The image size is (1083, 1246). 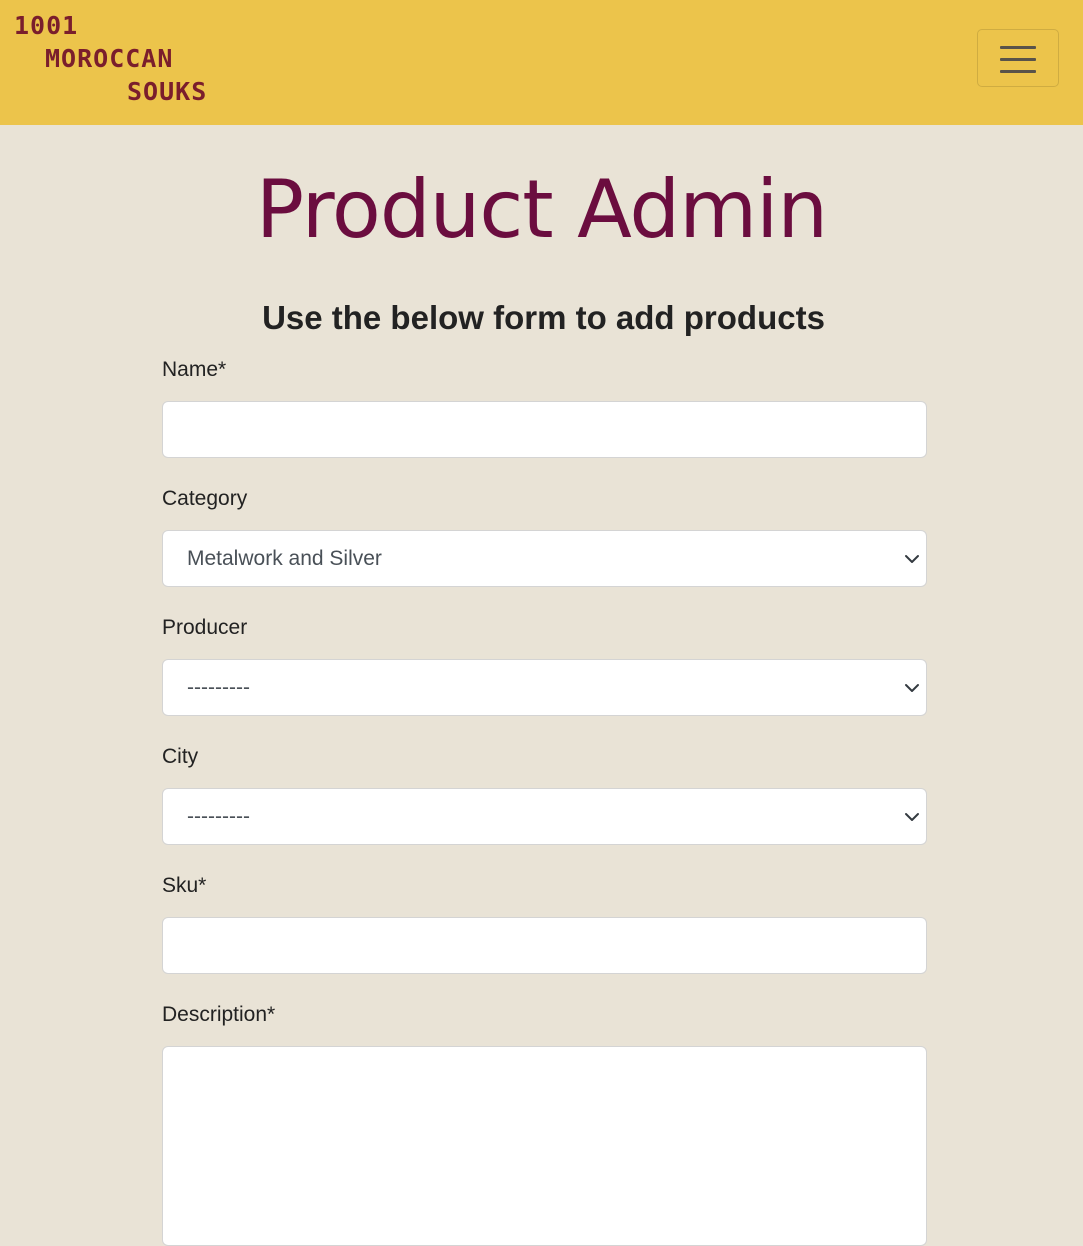 I want to click on category-select: Metalwork and Silver, so click(x=544, y=558).